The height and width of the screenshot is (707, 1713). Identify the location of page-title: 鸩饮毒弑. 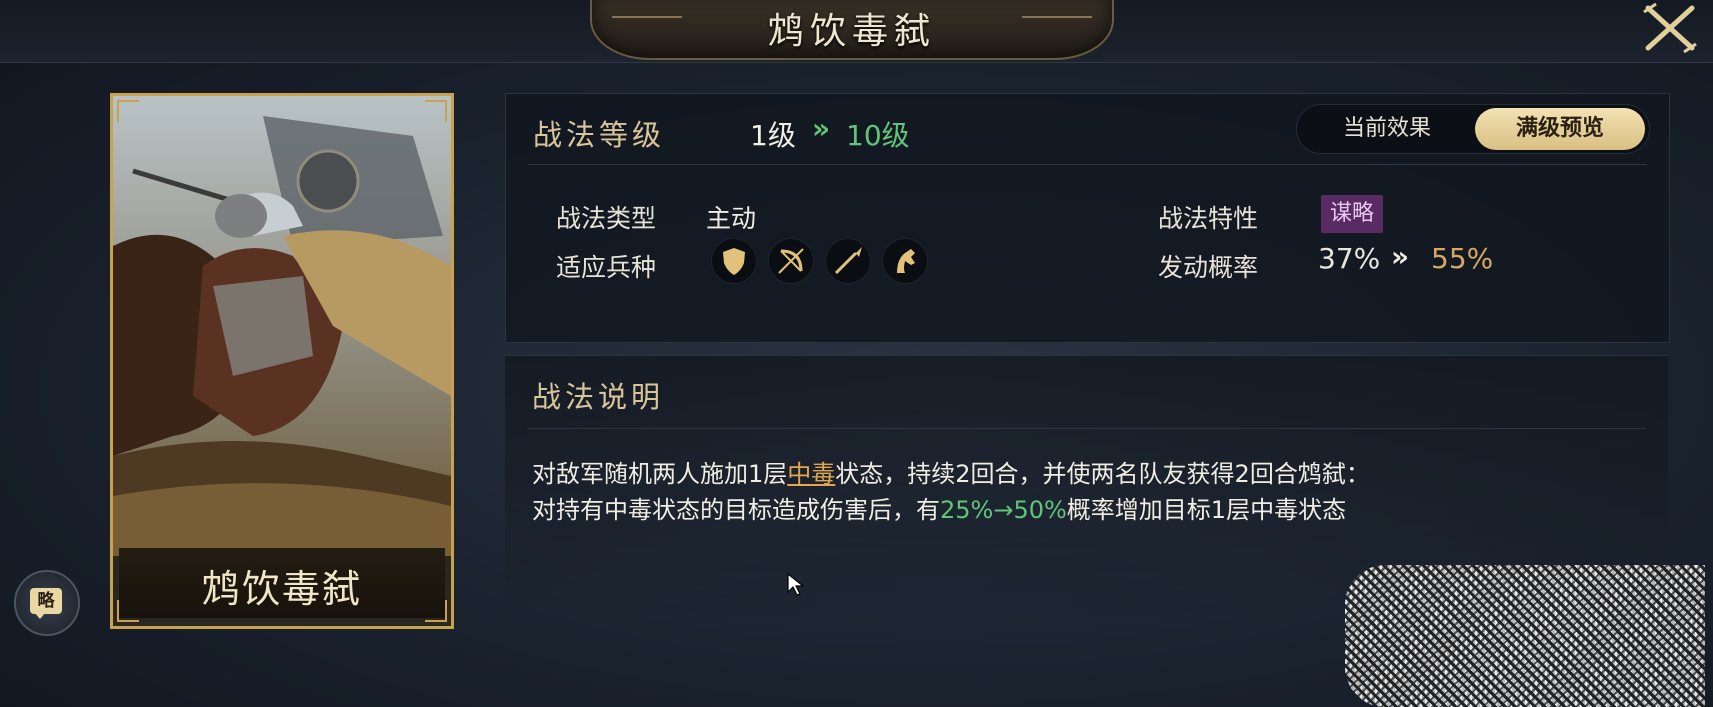
(851, 31).